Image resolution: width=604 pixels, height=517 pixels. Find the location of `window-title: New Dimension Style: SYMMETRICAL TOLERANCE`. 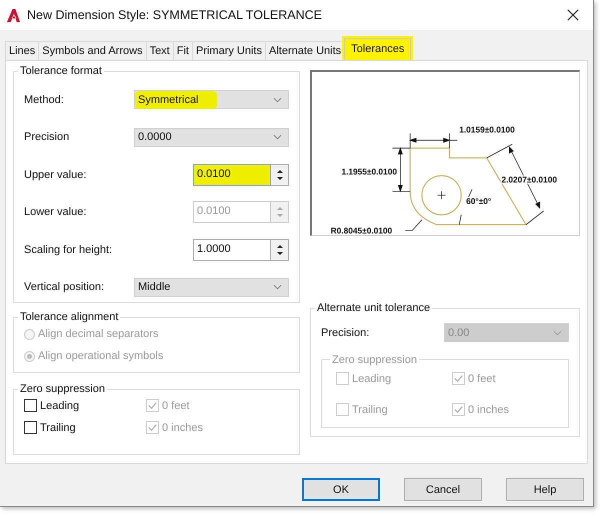

window-title: New Dimension Style: SYMMETRICAL TOLERANCE is located at coordinates (175, 15).